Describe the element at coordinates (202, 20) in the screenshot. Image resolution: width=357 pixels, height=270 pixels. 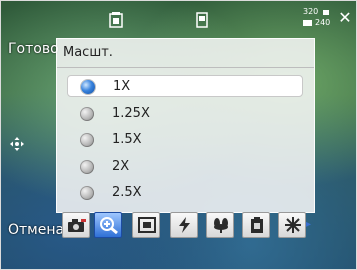
I see `device-memory-icon` at that location.